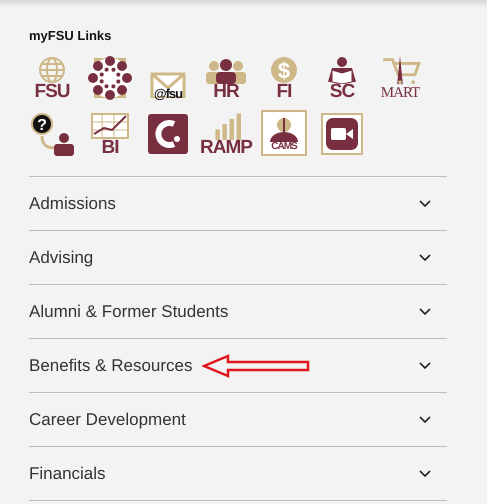 Image resolution: width=487 pixels, height=504 pixels. Describe the element at coordinates (52, 77) in the screenshot. I see `app-shortcut: FSU` at that location.